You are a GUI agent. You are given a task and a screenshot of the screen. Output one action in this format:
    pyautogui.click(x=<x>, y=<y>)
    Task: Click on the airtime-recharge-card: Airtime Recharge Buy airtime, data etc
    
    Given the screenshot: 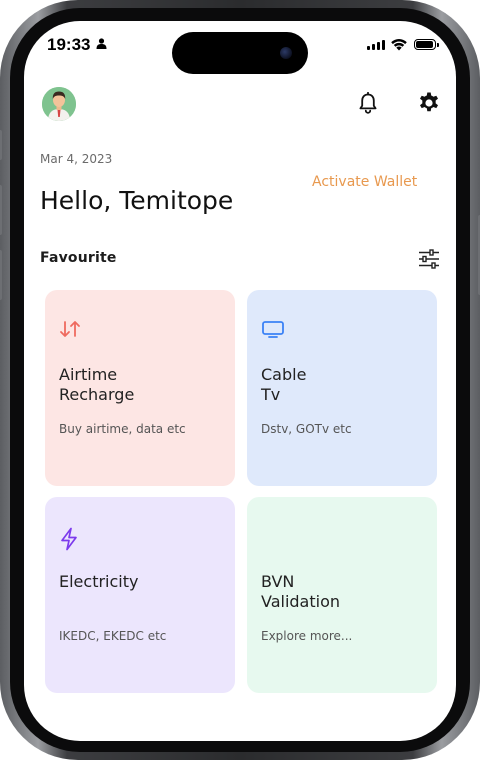 What is the action you would take?
    pyautogui.click(x=140, y=388)
    